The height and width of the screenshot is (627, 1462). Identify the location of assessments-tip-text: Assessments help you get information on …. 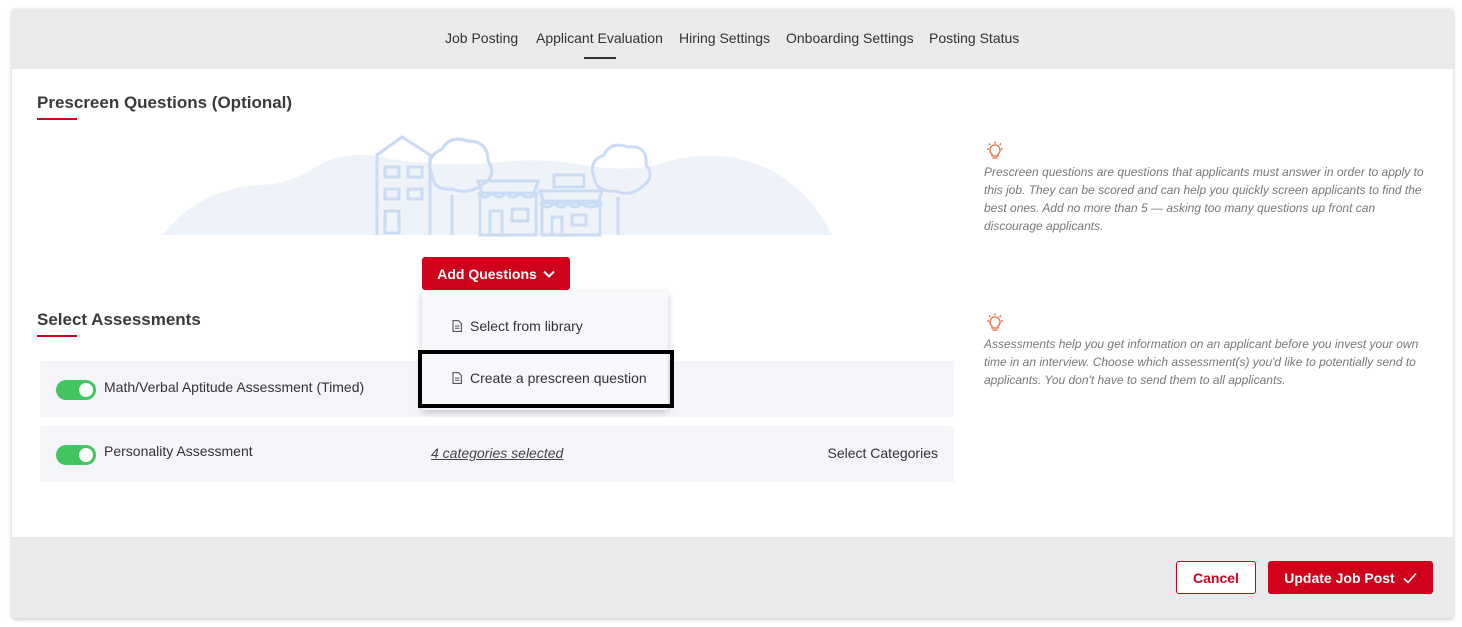
(1201, 362).